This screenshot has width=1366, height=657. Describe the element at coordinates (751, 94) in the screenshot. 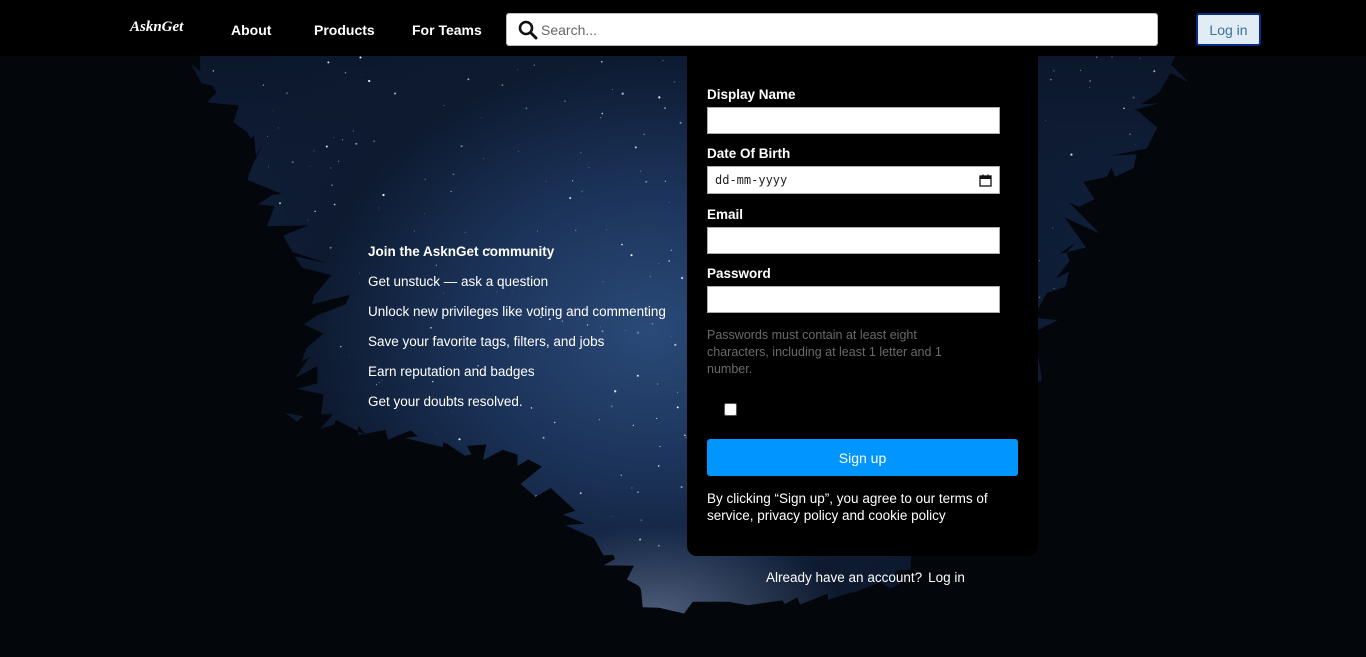

I see `display-name-label: Display Name` at that location.